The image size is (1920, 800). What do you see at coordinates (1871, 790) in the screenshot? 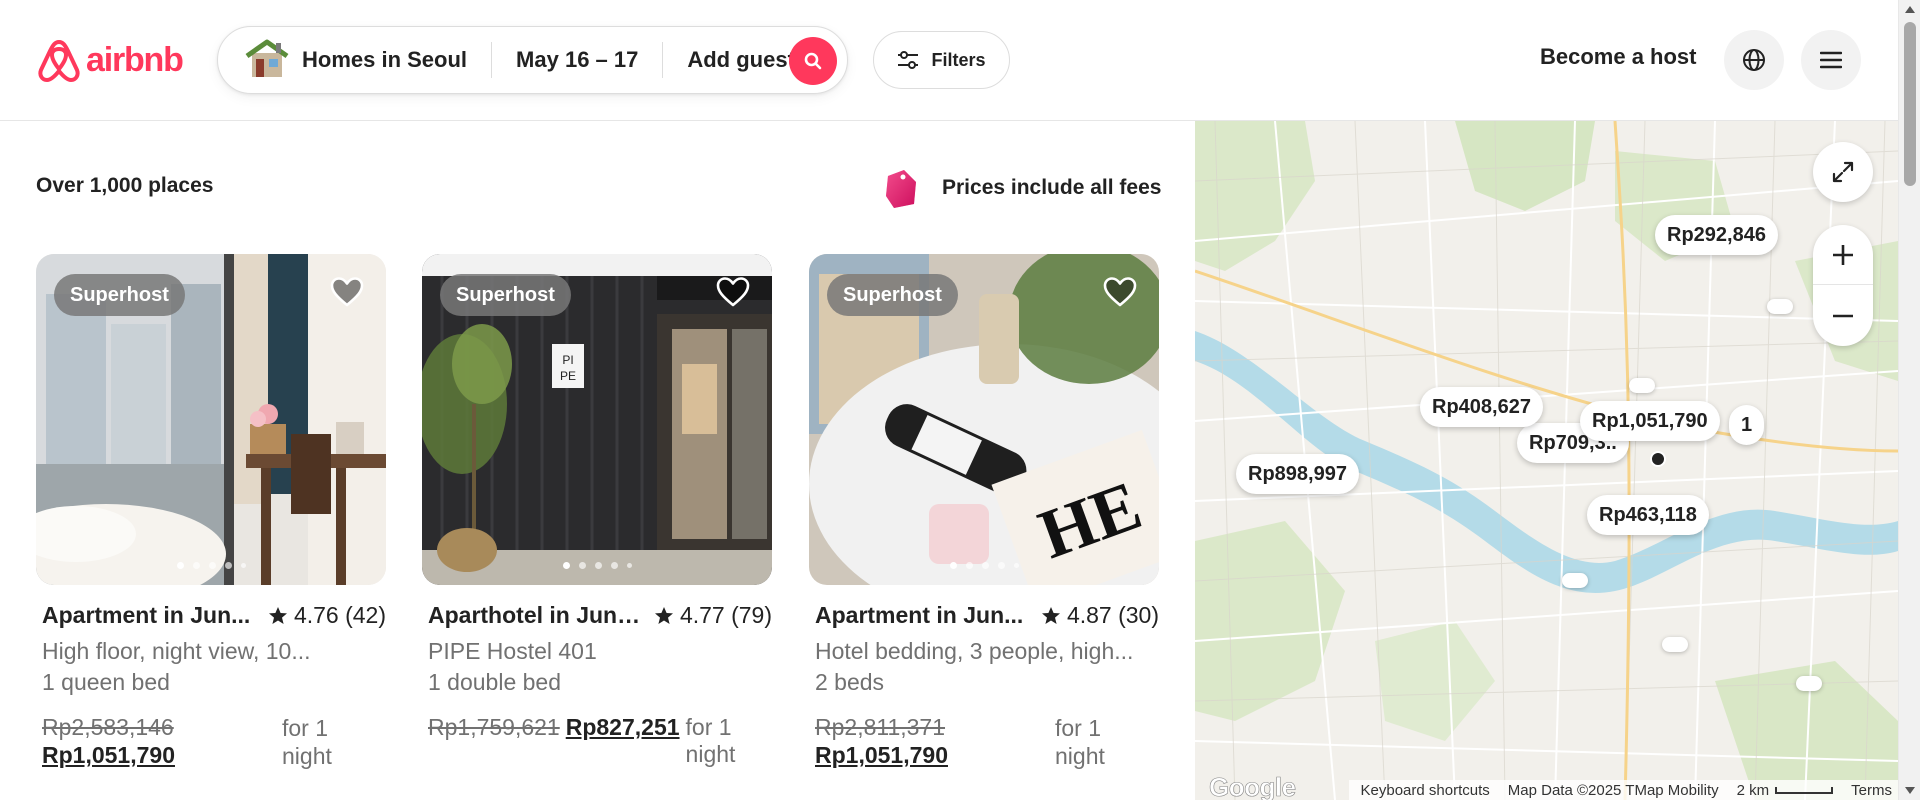
I see `terms-link: Terms` at bounding box center [1871, 790].